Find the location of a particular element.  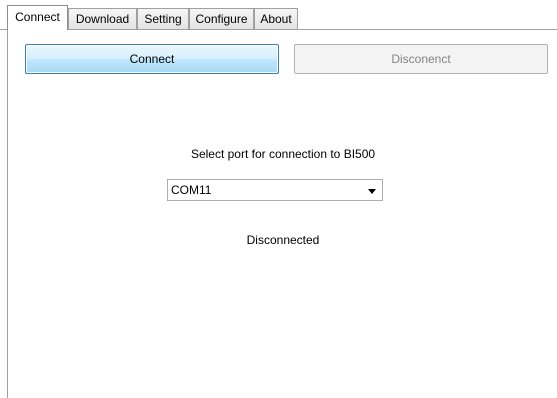

connection-status: Disconnected is located at coordinates (283, 240).